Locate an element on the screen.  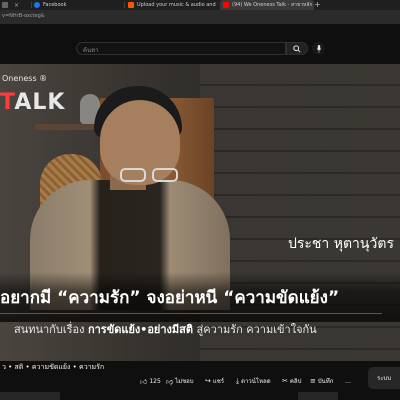
search-placeholder: ค้นหา is located at coordinates (91, 50).